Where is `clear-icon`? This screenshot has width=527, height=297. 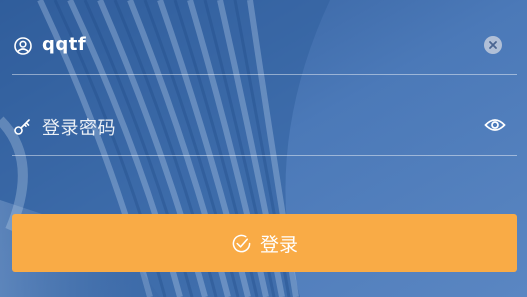
clear-icon is located at coordinates (493, 45).